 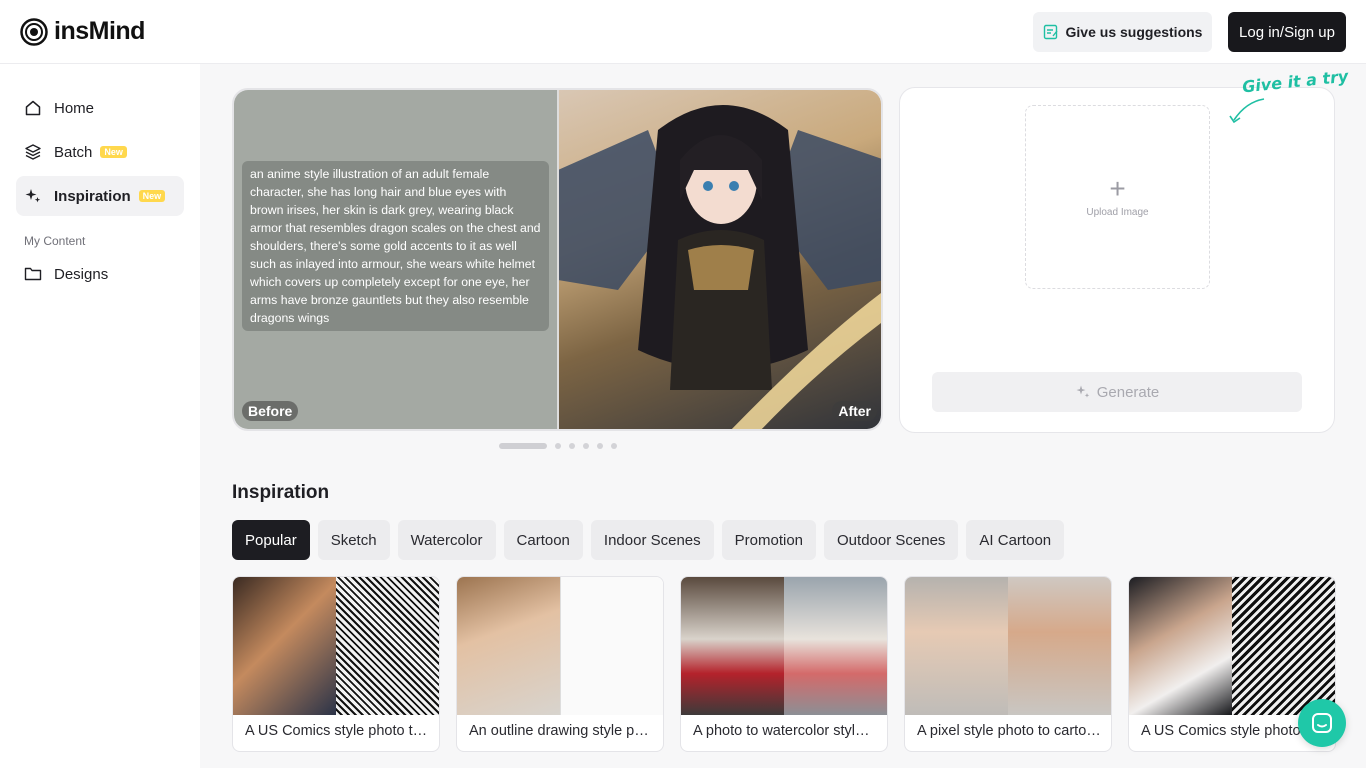 I want to click on sidebar-item-batch: Batch New, so click(x=100, y=152).